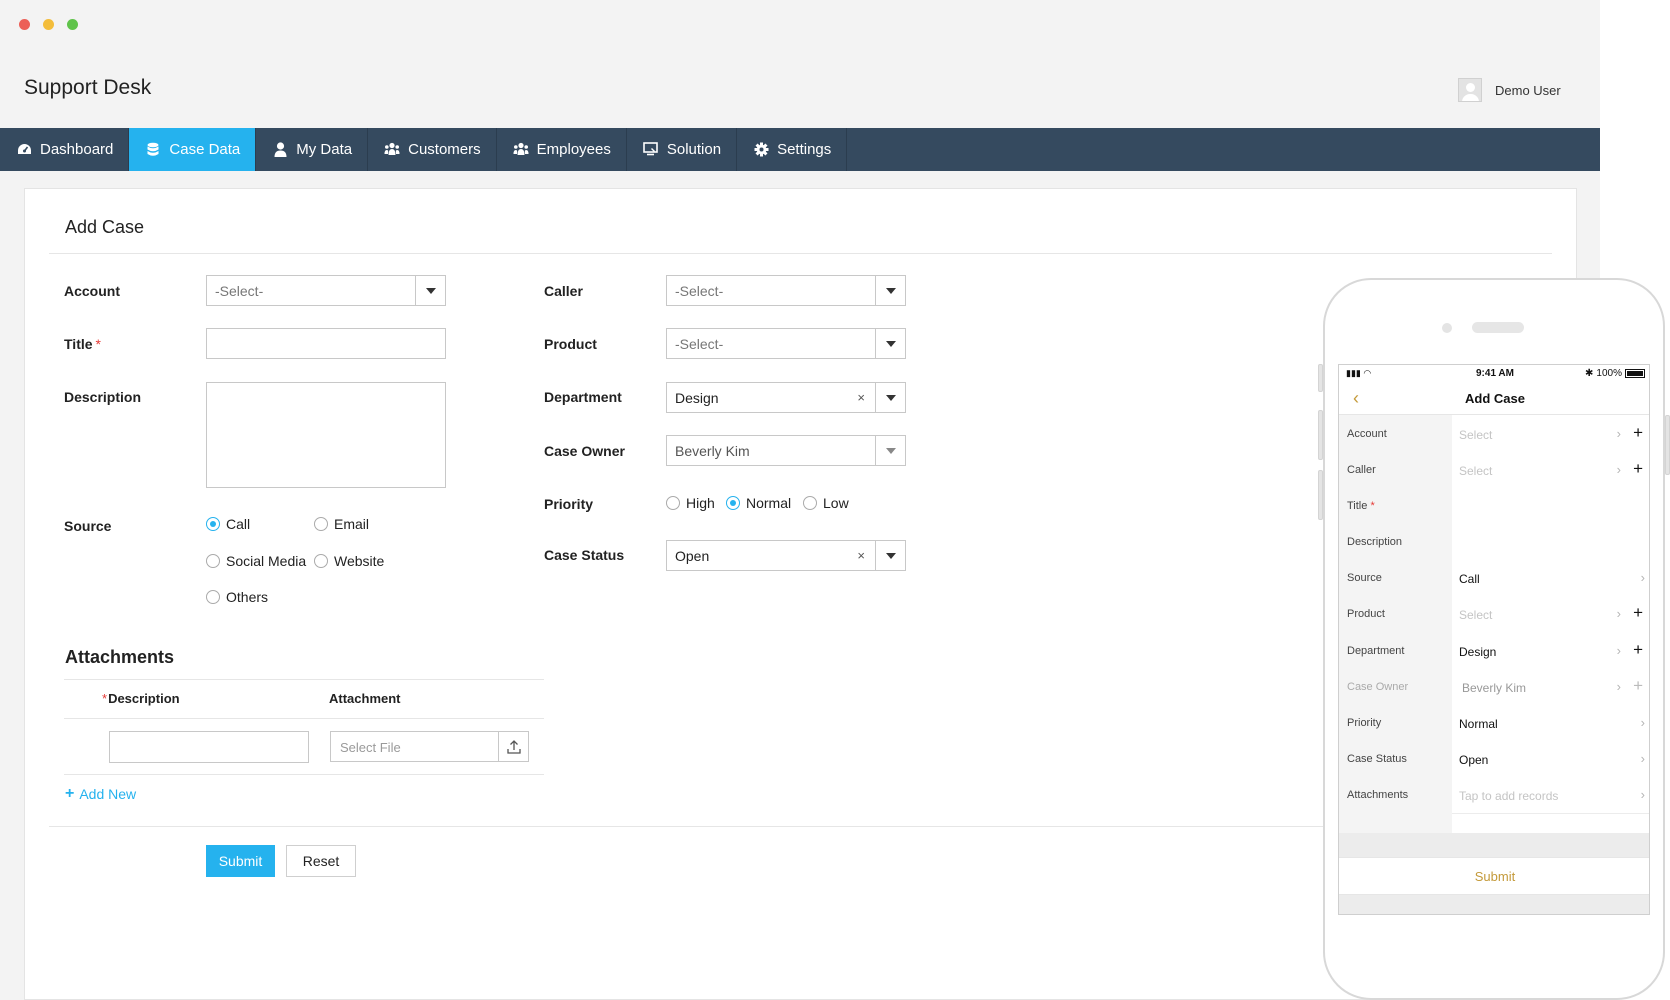  I want to click on account-label: Account, so click(92, 291).